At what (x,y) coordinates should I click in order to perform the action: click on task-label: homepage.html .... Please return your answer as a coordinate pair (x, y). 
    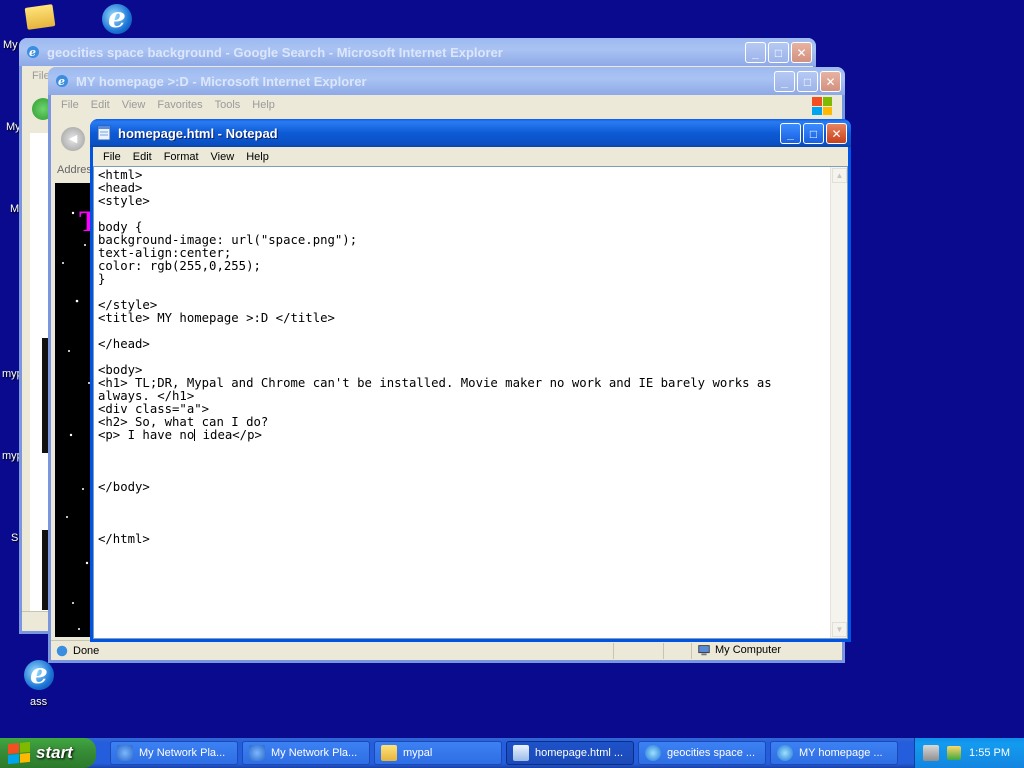
    Looking at the image, I should click on (579, 753).